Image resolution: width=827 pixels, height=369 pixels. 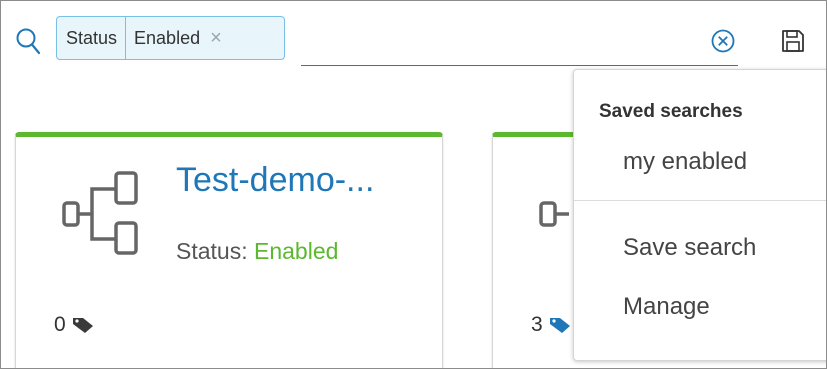 I want to click on card-status: Status: Enabled, so click(x=257, y=251).